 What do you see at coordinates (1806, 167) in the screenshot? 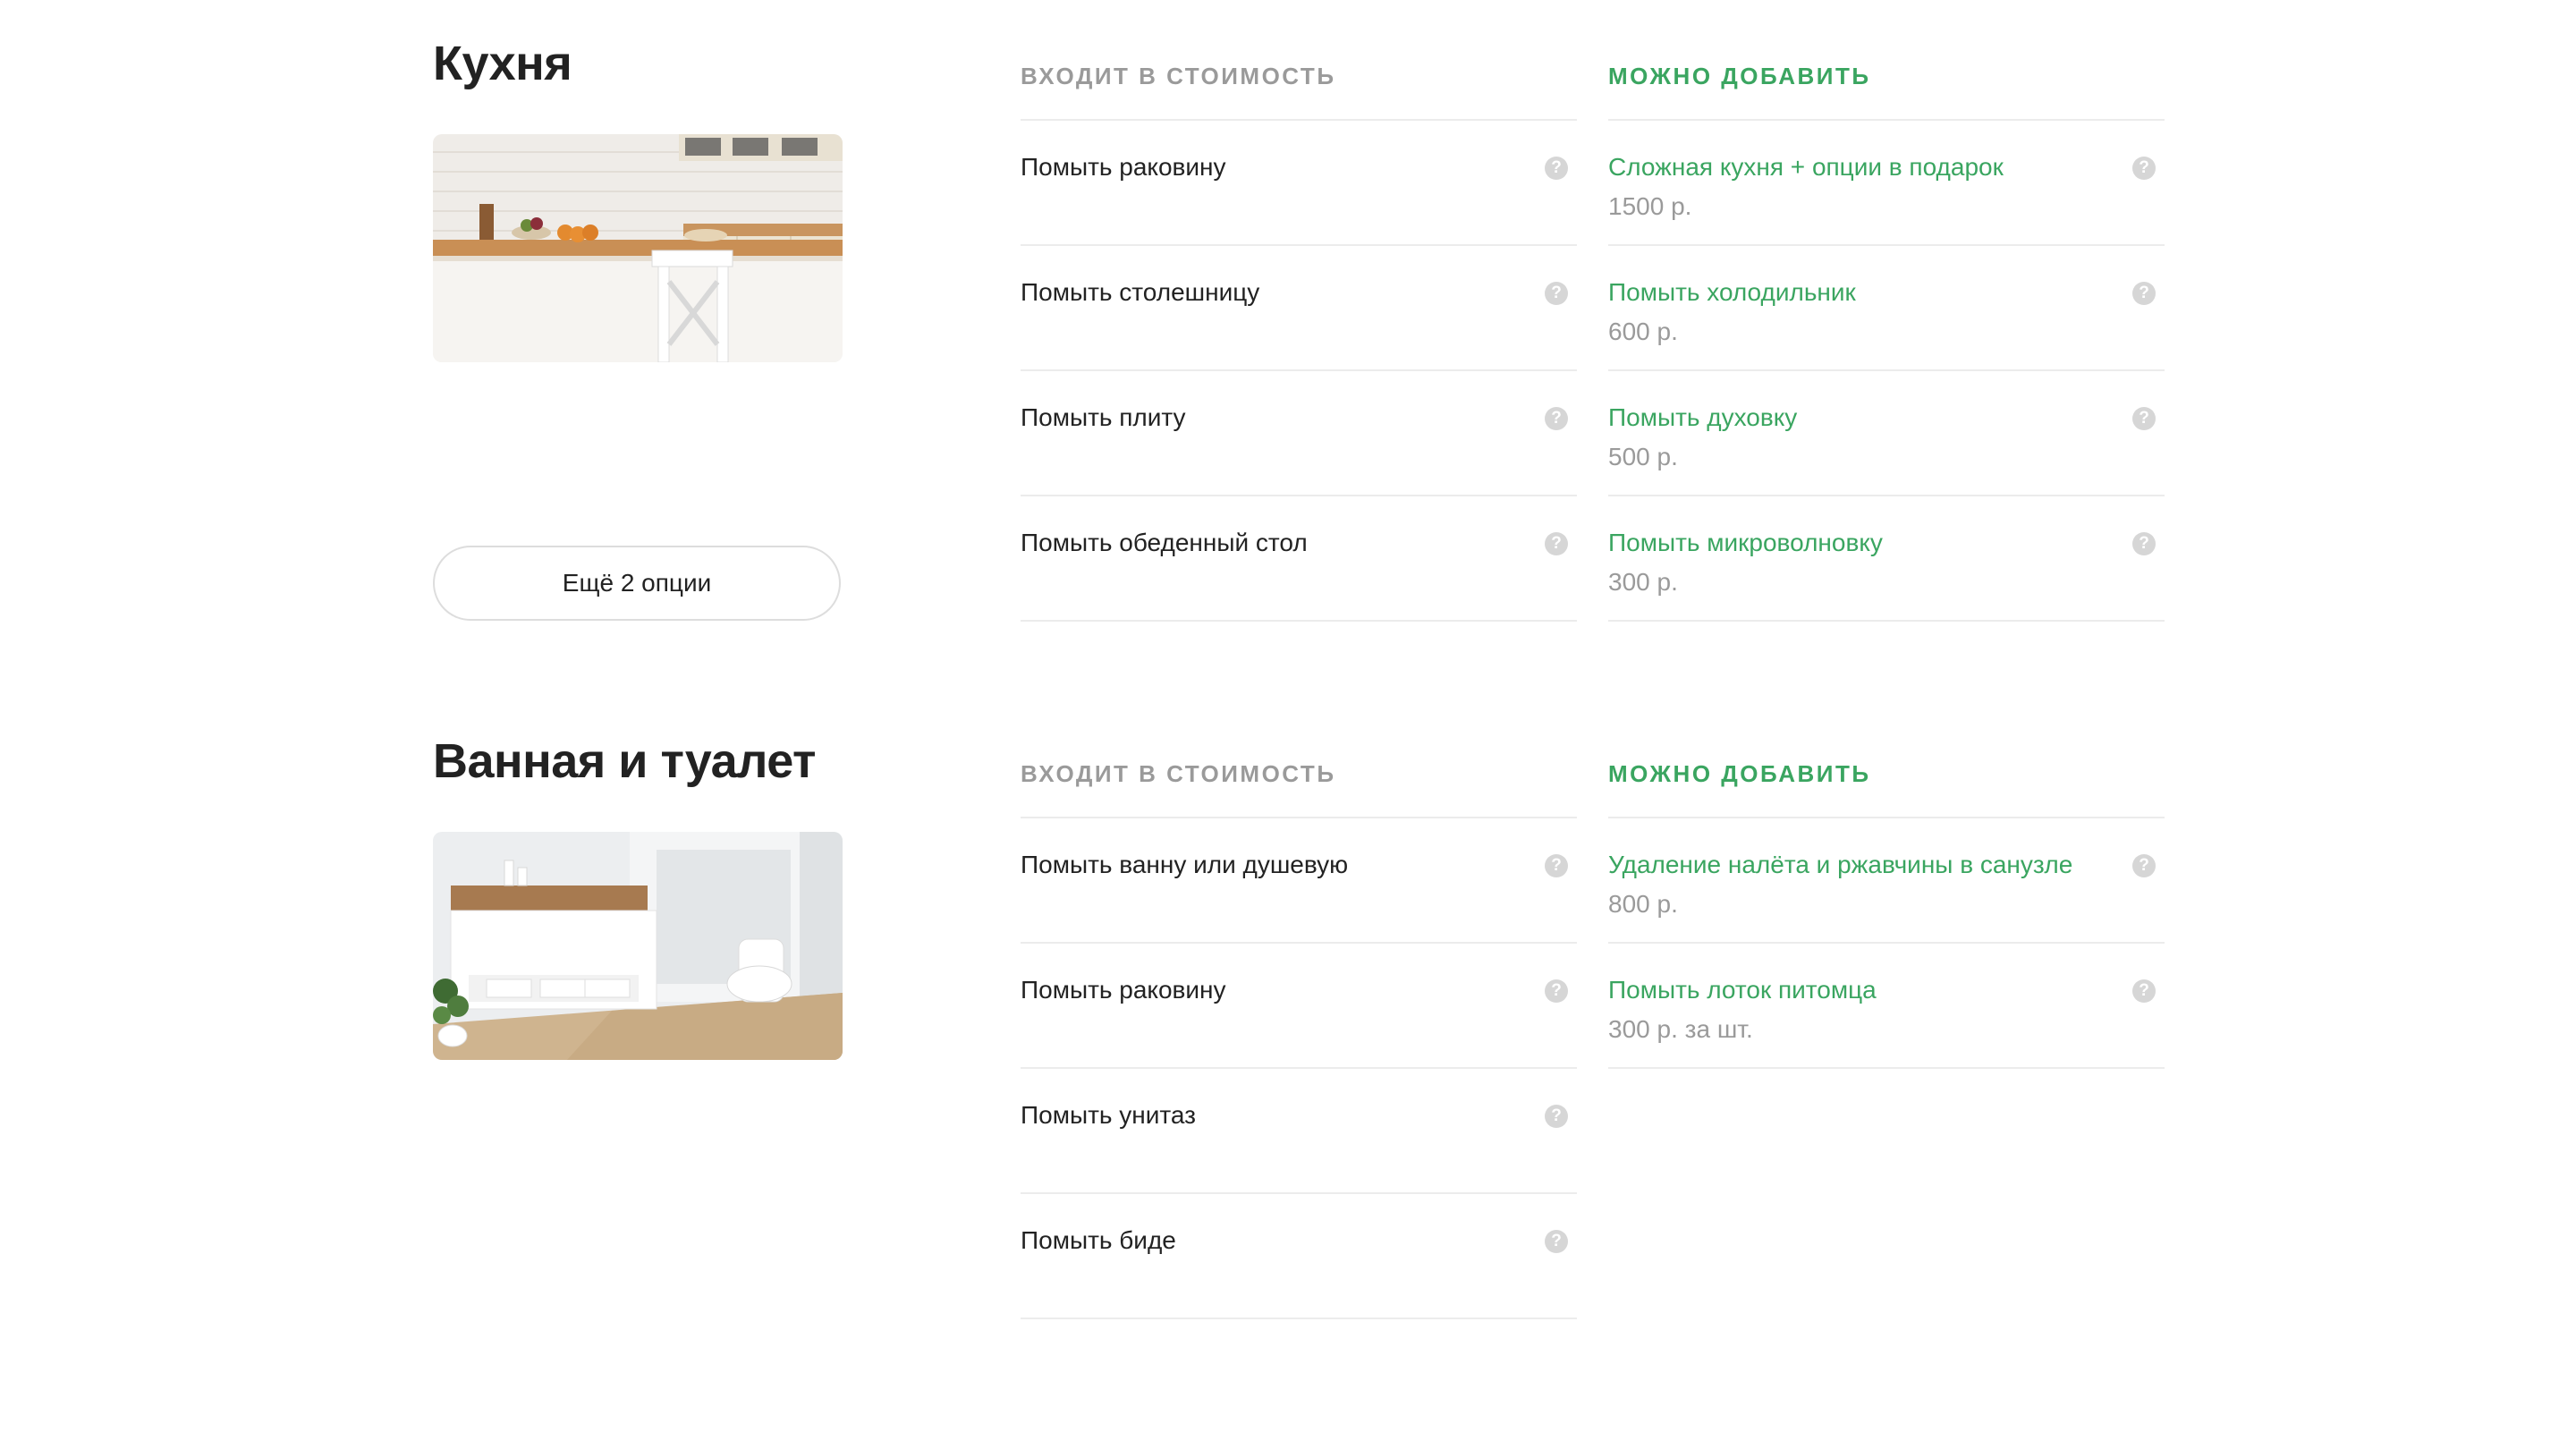
I see `addon-name-link: Сложная кухня + опции в подарок` at bounding box center [1806, 167].